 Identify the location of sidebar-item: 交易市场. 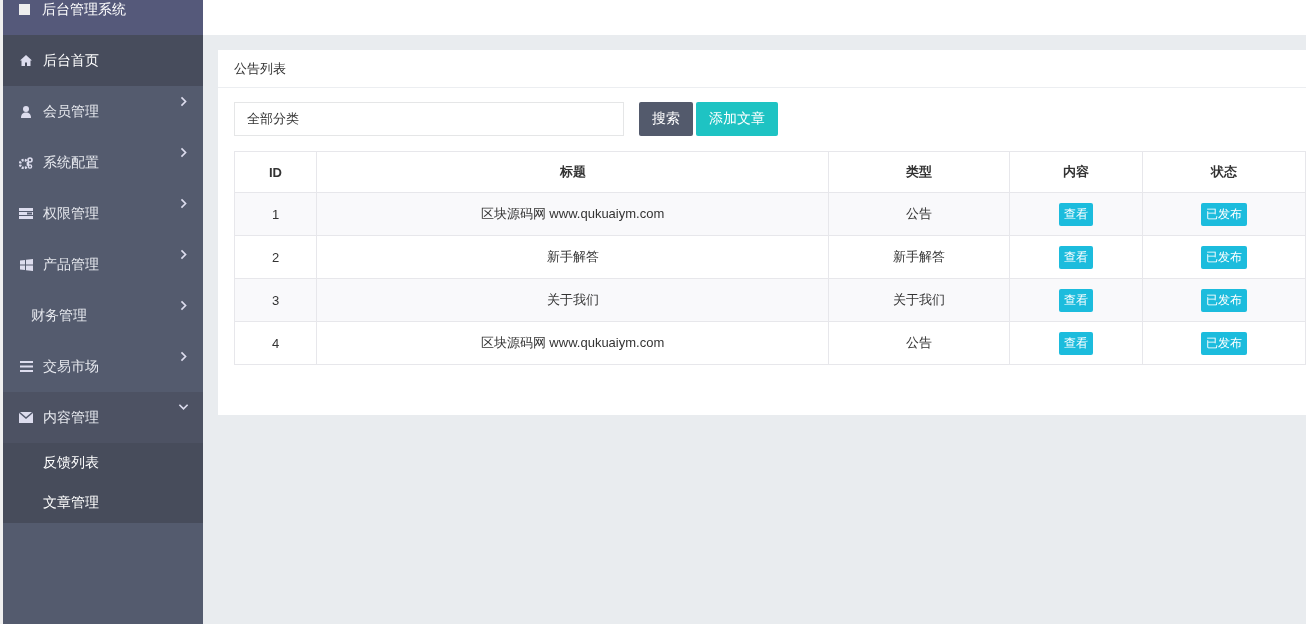
(103, 366).